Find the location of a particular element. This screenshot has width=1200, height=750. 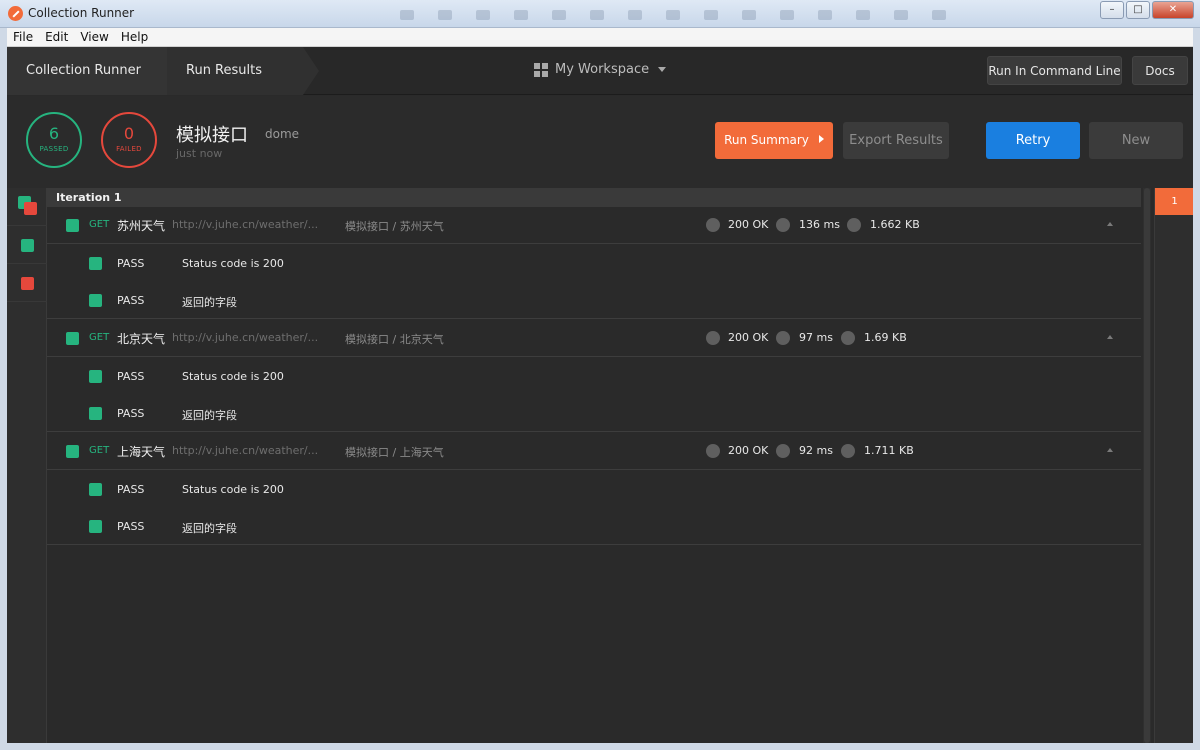

background-toolbar is located at coordinates (700, 15).